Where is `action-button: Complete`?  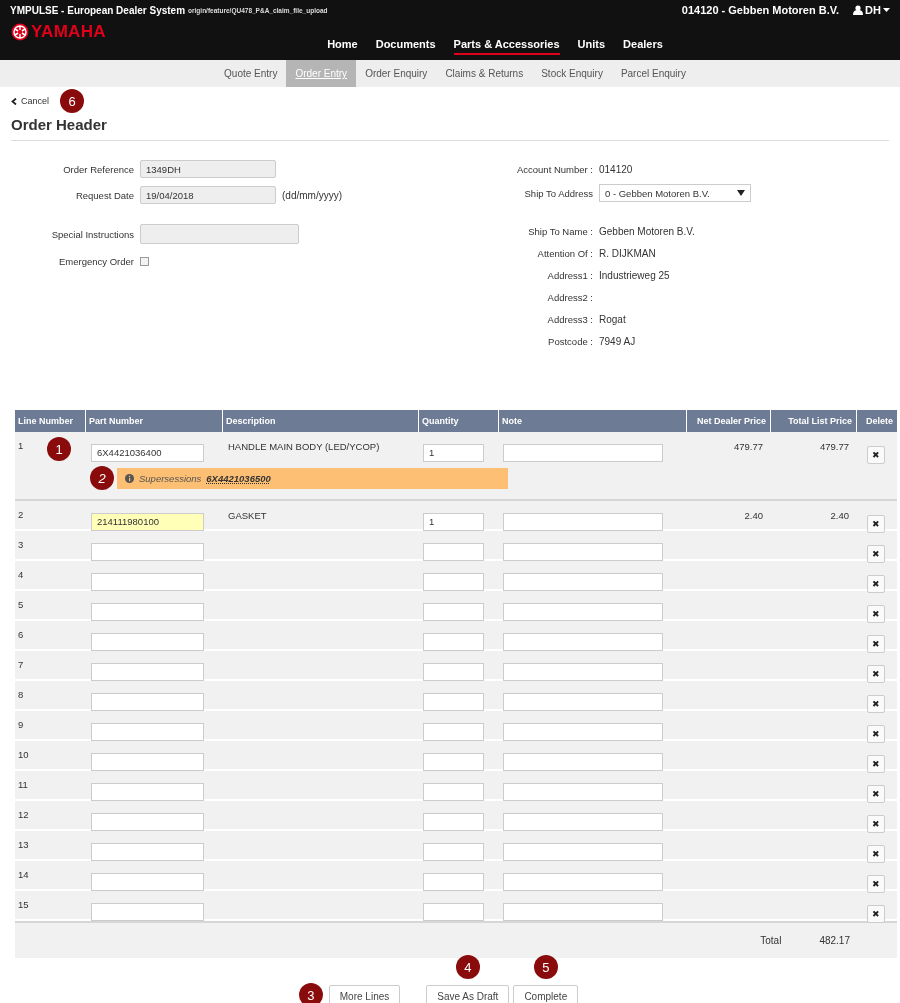 action-button: Complete is located at coordinates (546, 994).